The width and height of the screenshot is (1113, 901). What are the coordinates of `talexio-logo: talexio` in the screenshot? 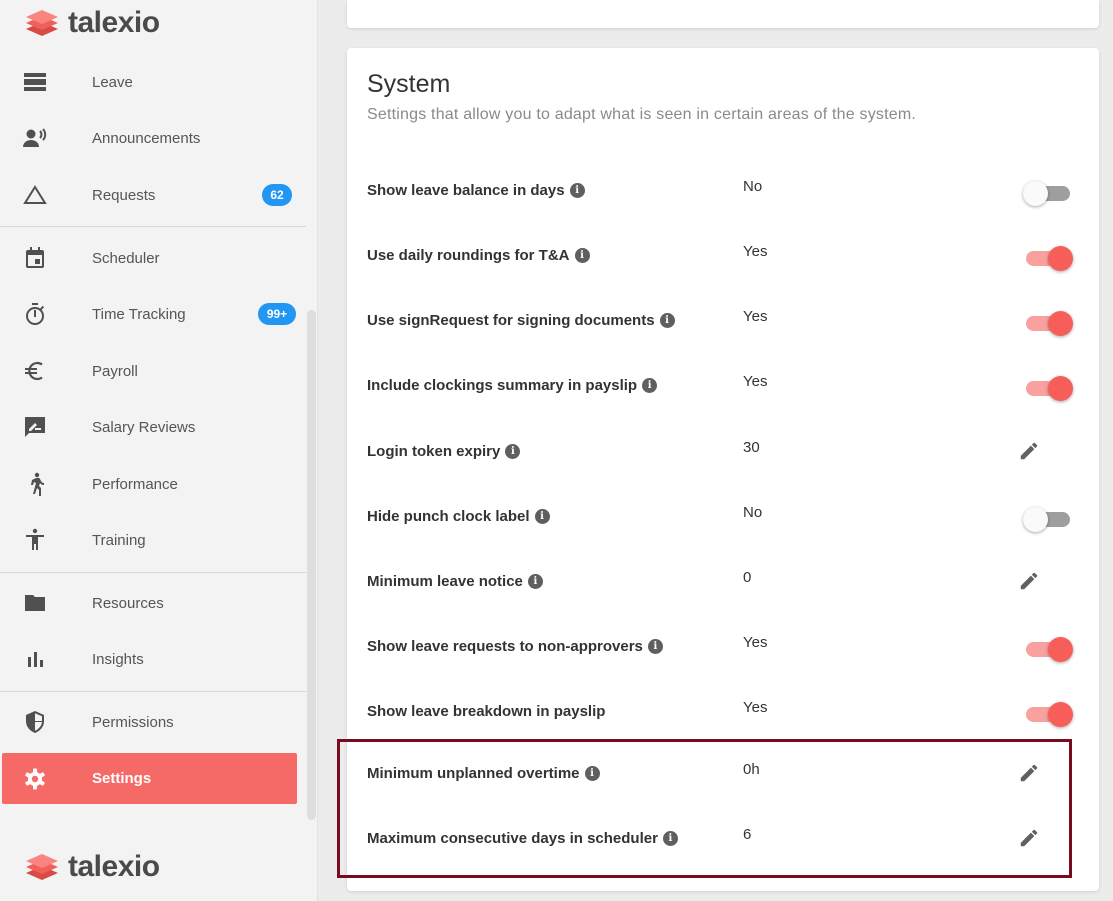 It's located at (93, 23).